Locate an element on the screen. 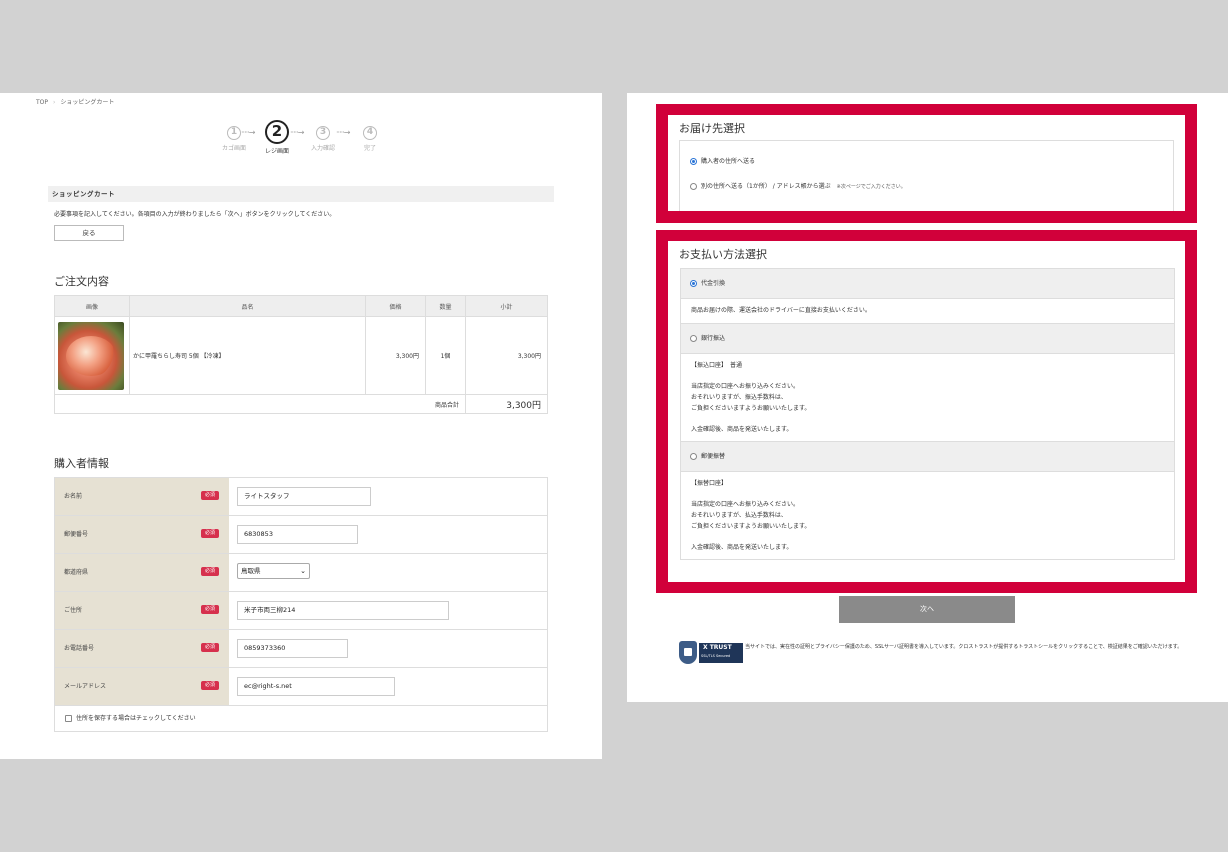  lock-shield-icon is located at coordinates (688, 652).